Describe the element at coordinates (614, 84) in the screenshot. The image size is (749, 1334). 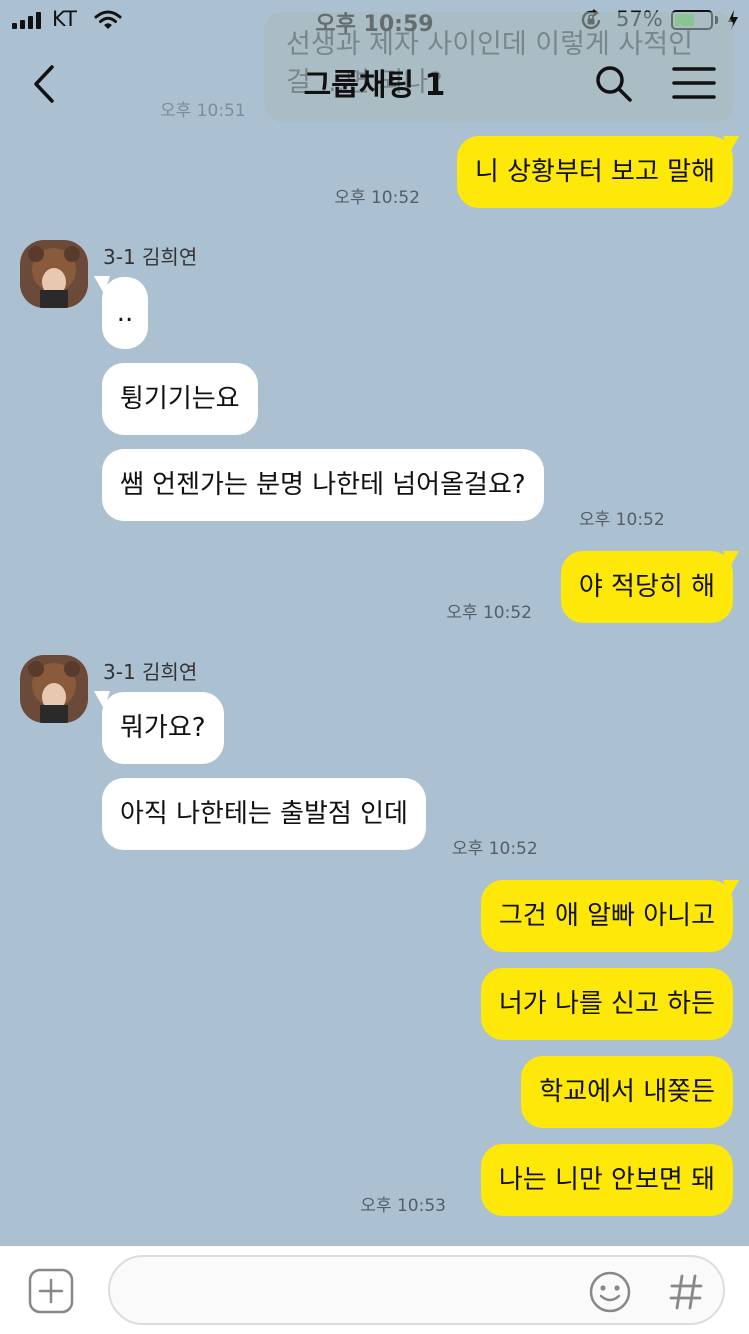
I see `search-icon` at that location.